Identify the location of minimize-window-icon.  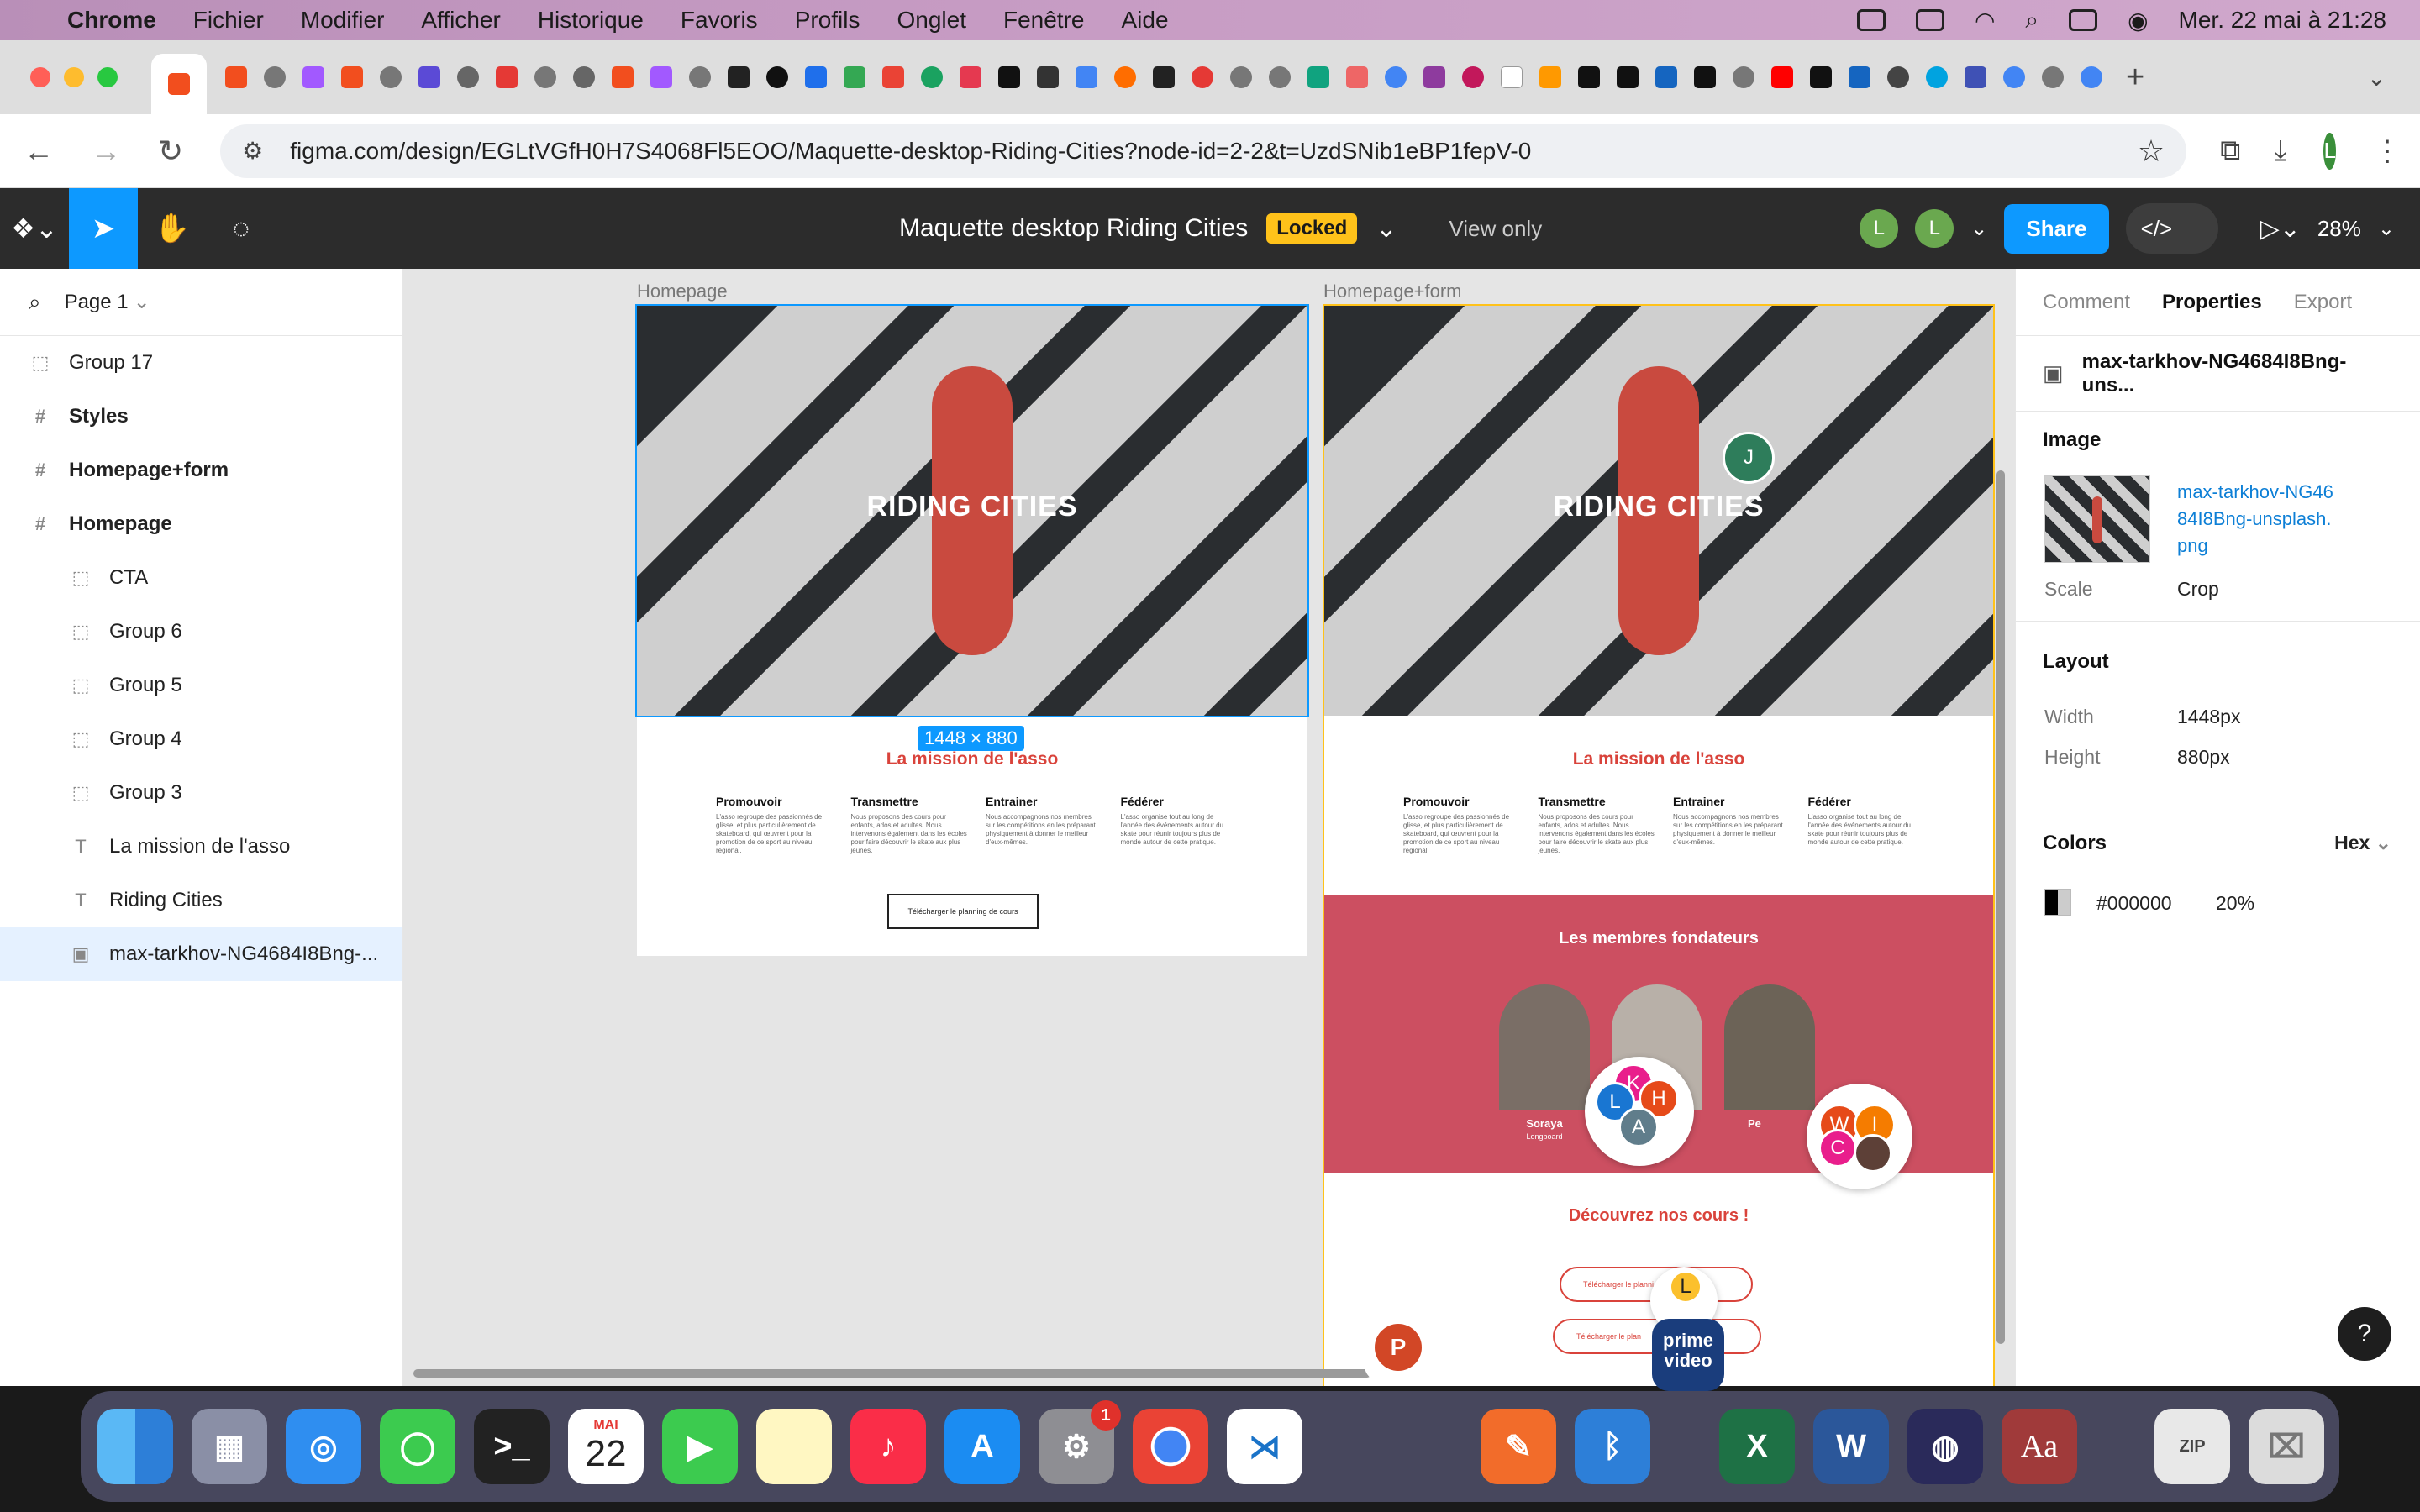
(74, 77).